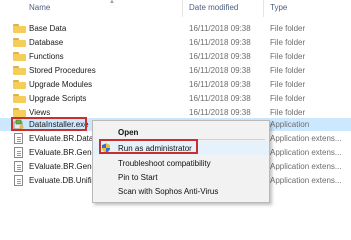 The image size is (351, 240). What do you see at coordinates (290, 124) in the screenshot?
I see `file-type: Application` at bounding box center [290, 124].